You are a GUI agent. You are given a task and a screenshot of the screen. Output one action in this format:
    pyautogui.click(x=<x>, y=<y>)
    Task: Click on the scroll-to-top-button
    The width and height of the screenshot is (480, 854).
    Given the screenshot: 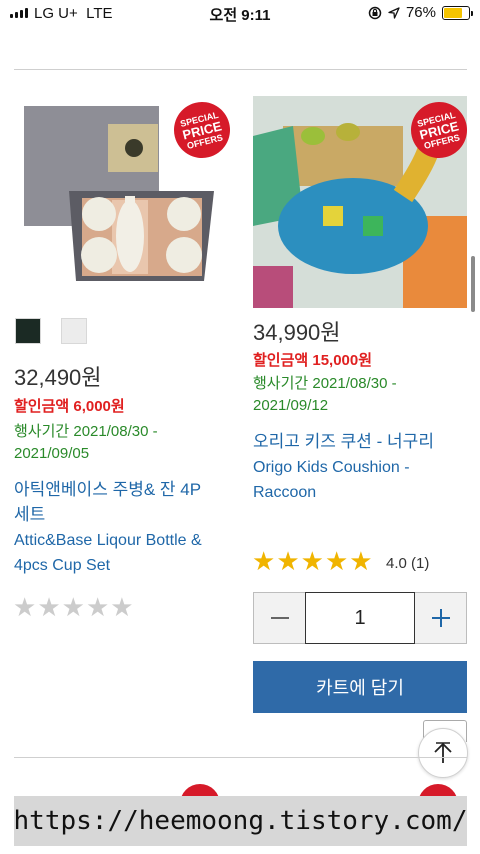 What is the action you would take?
    pyautogui.click(x=443, y=753)
    